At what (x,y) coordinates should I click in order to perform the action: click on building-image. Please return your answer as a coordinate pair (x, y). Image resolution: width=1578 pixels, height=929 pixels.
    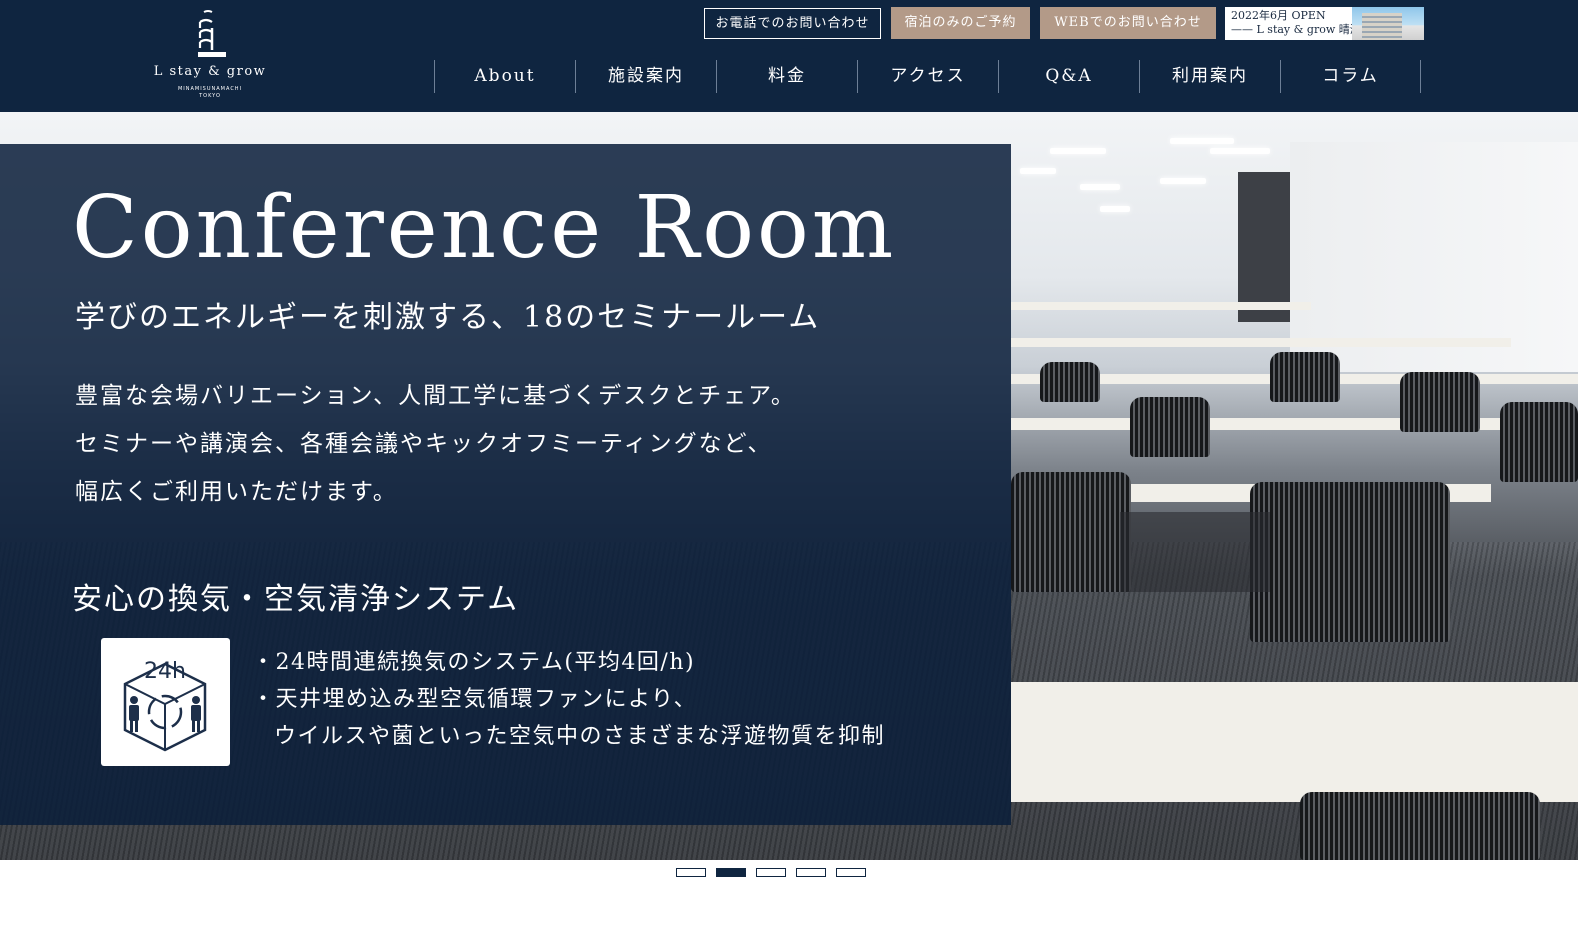
    Looking at the image, I should click on (1388, 23).